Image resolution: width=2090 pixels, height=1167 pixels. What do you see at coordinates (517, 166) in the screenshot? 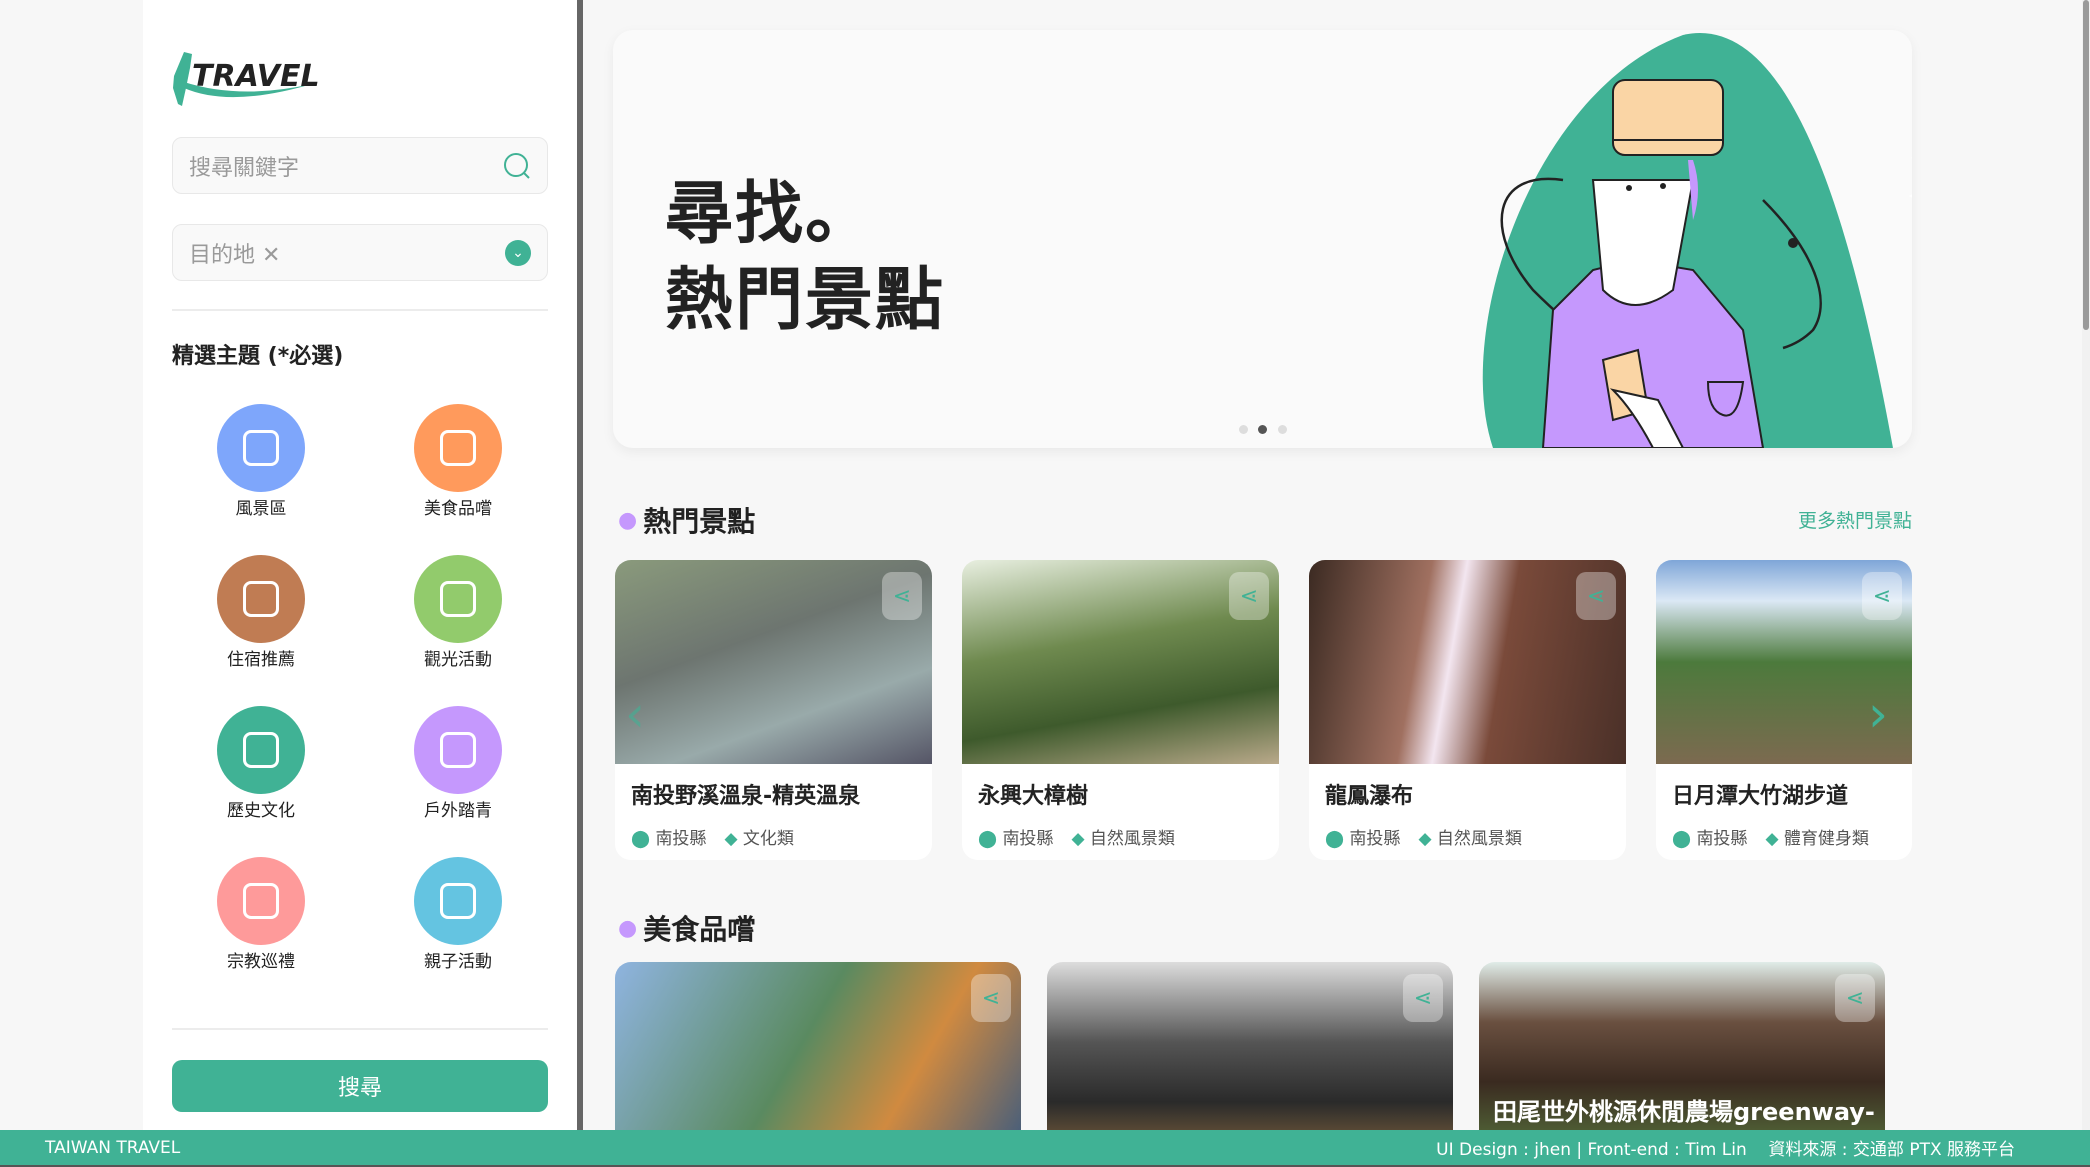
I see `search-icon` at bounding box center [517, 166].